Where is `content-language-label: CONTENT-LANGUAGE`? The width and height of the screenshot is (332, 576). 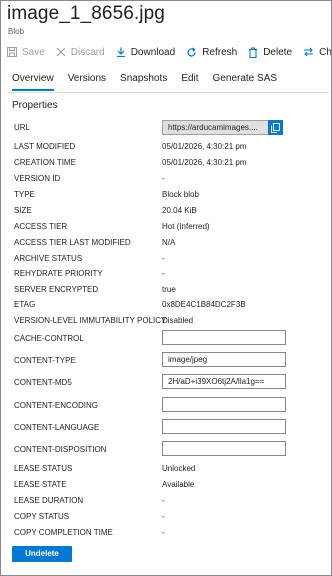 content-language-label: CONTENT-LANGUAGE is located at coordinates (57, 427).